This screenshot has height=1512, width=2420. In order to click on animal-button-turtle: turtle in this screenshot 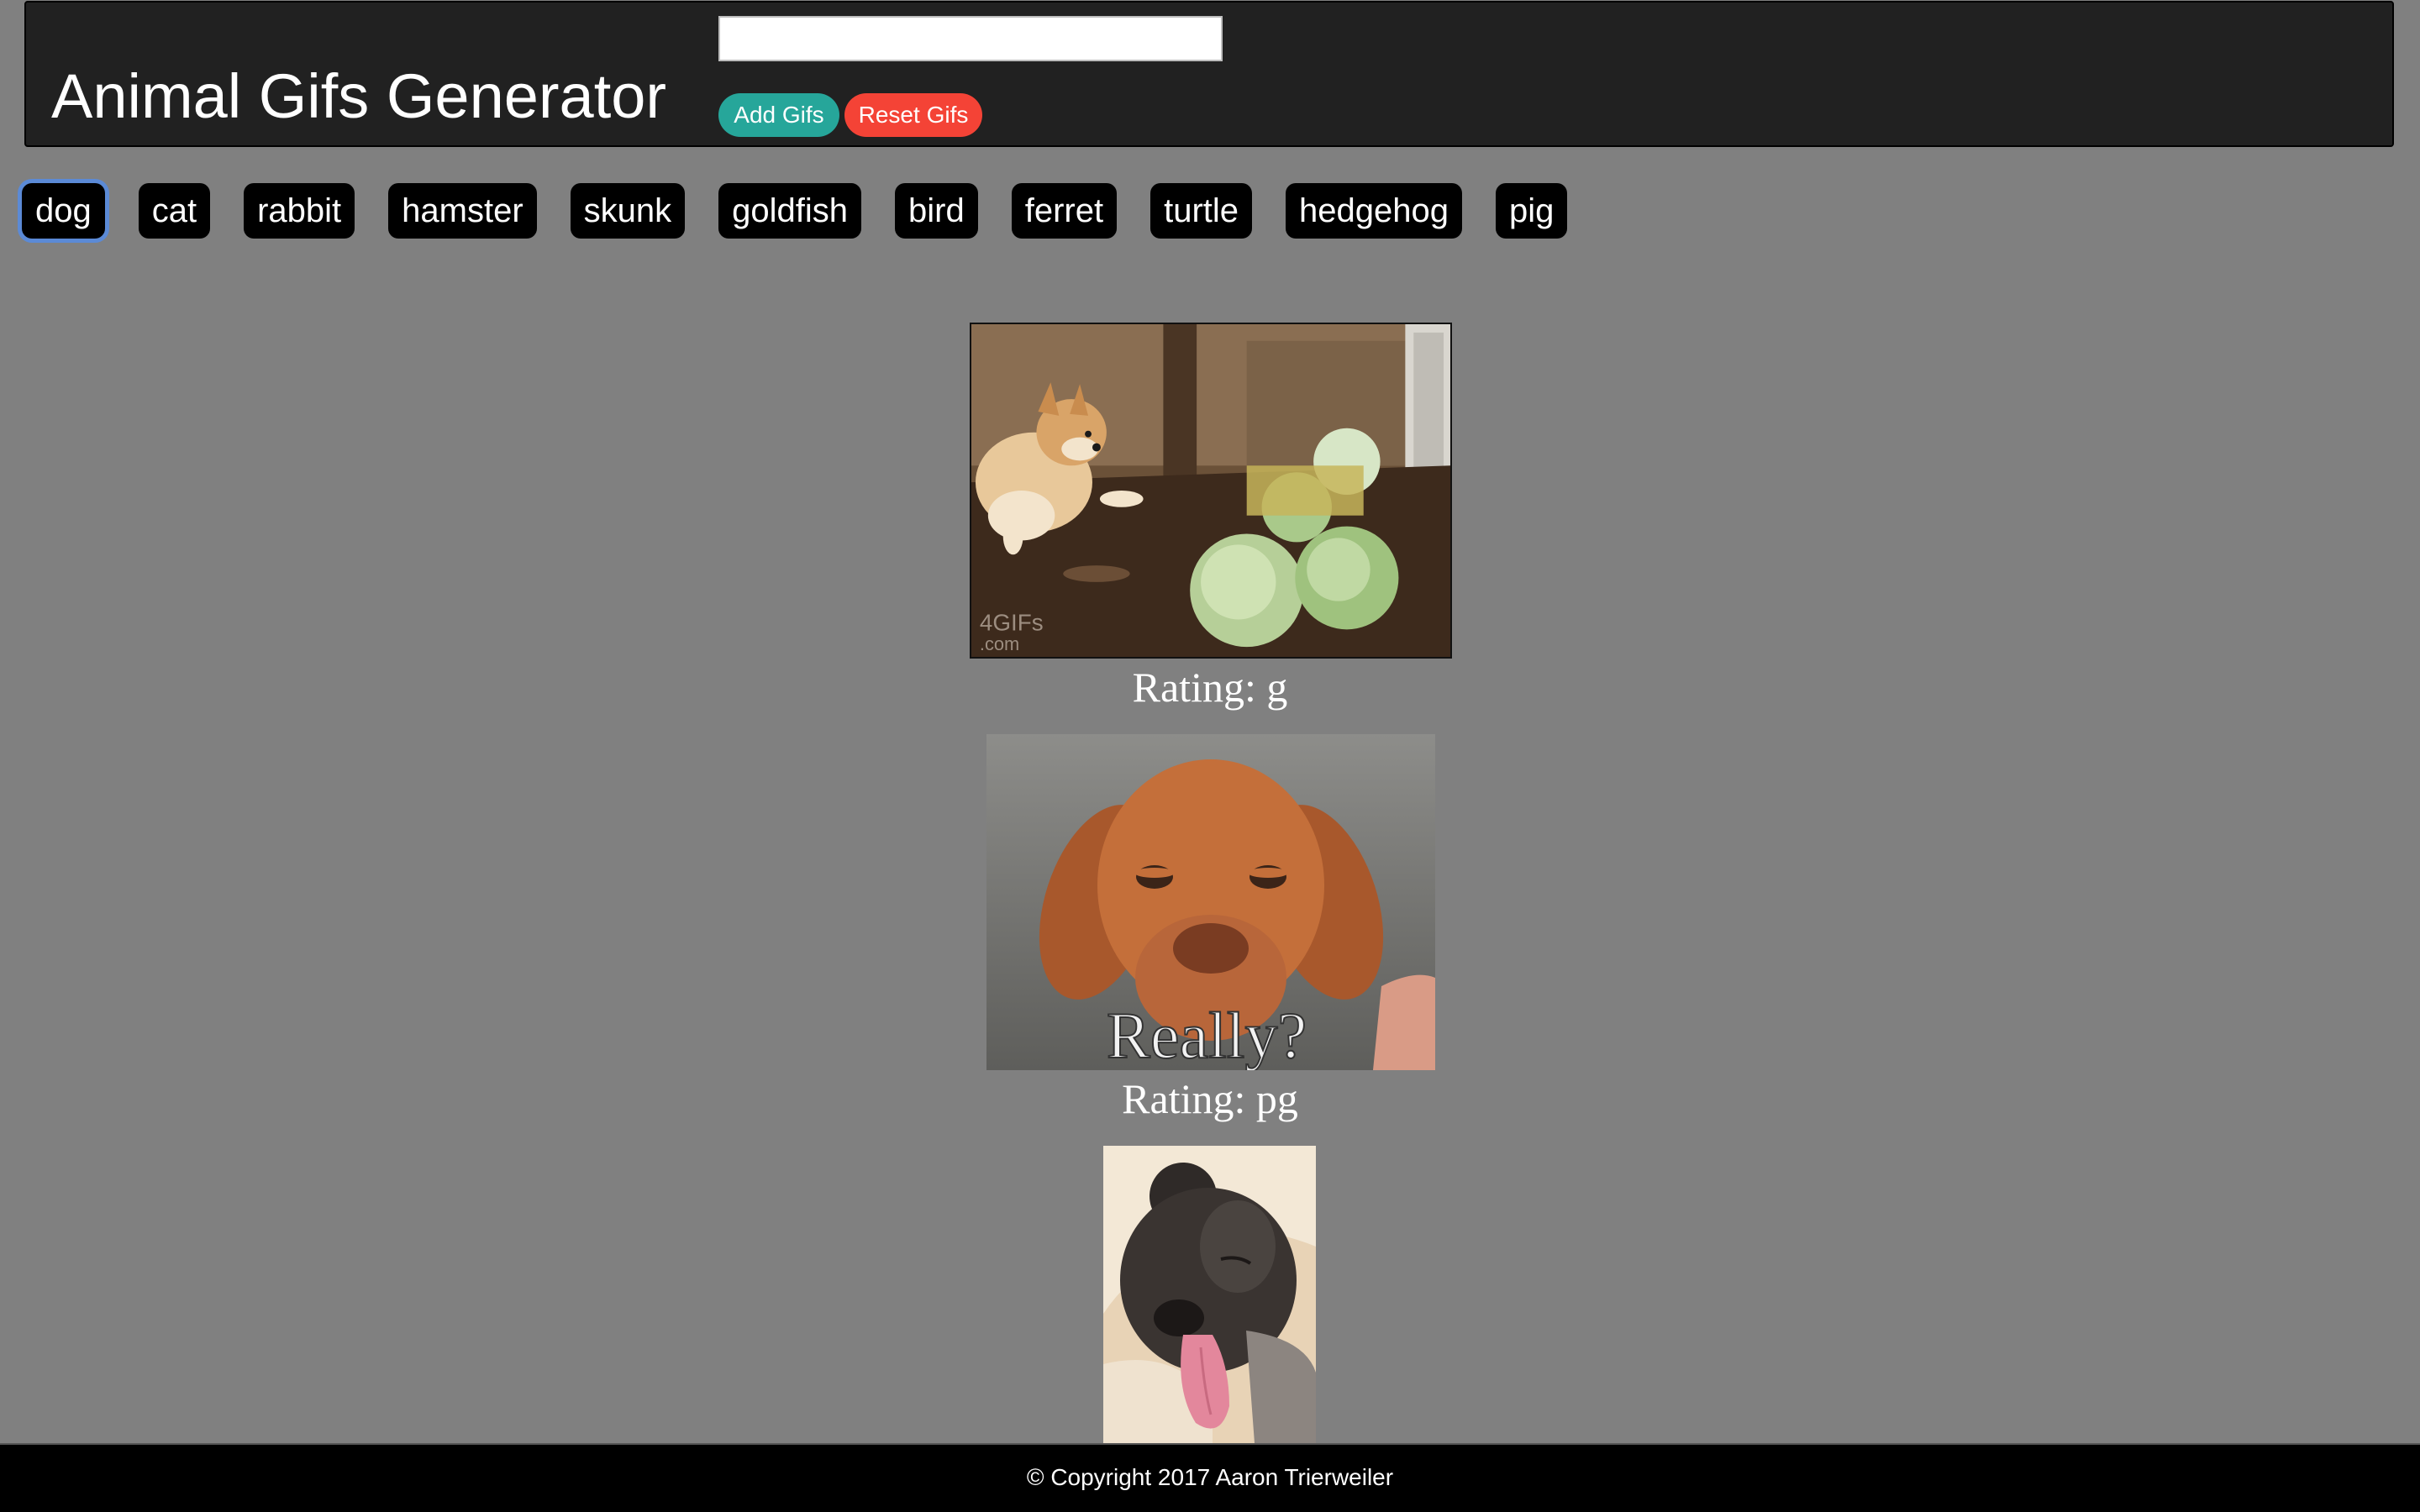, I will do `click(1201, 211)`.